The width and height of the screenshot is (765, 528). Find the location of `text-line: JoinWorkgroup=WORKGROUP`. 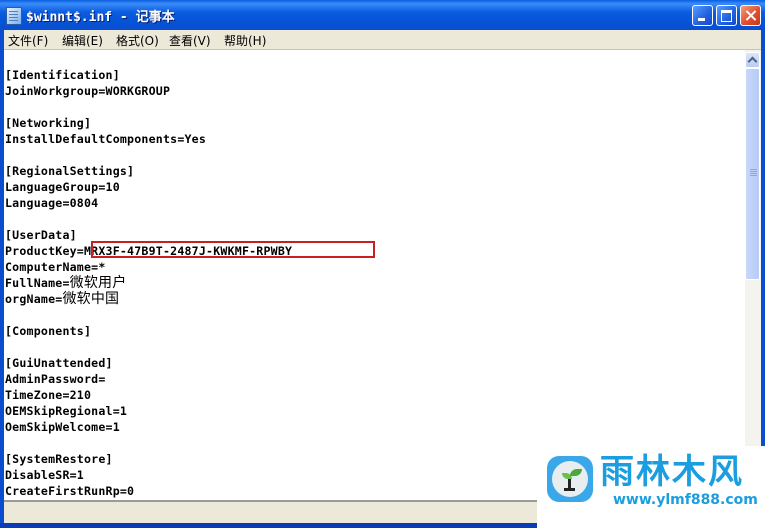

text-line: JoinWorkgroup=WORKGROUP is located at coordinates (88, 91).